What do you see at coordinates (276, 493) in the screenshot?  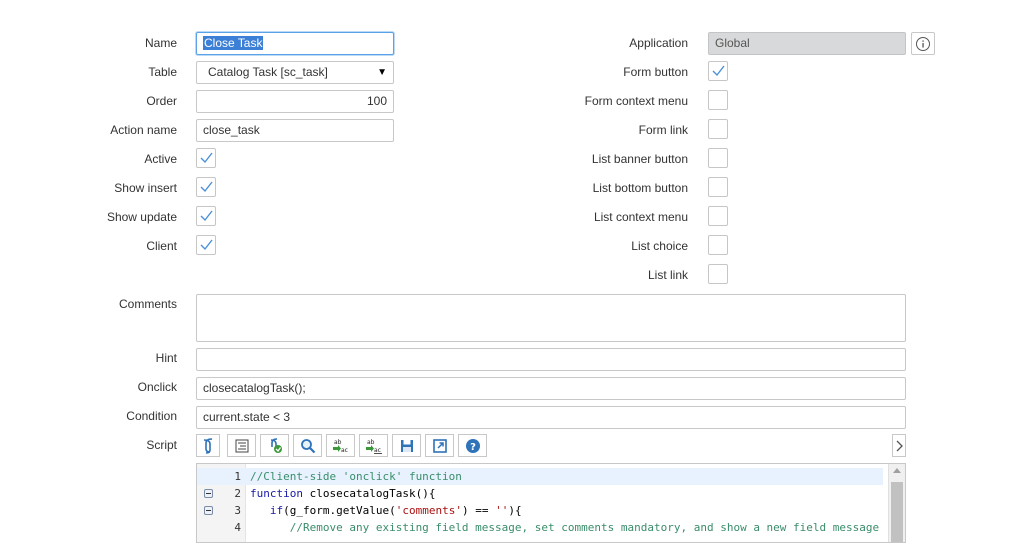 I see `code-token: function` at bounding box center [276, 493].